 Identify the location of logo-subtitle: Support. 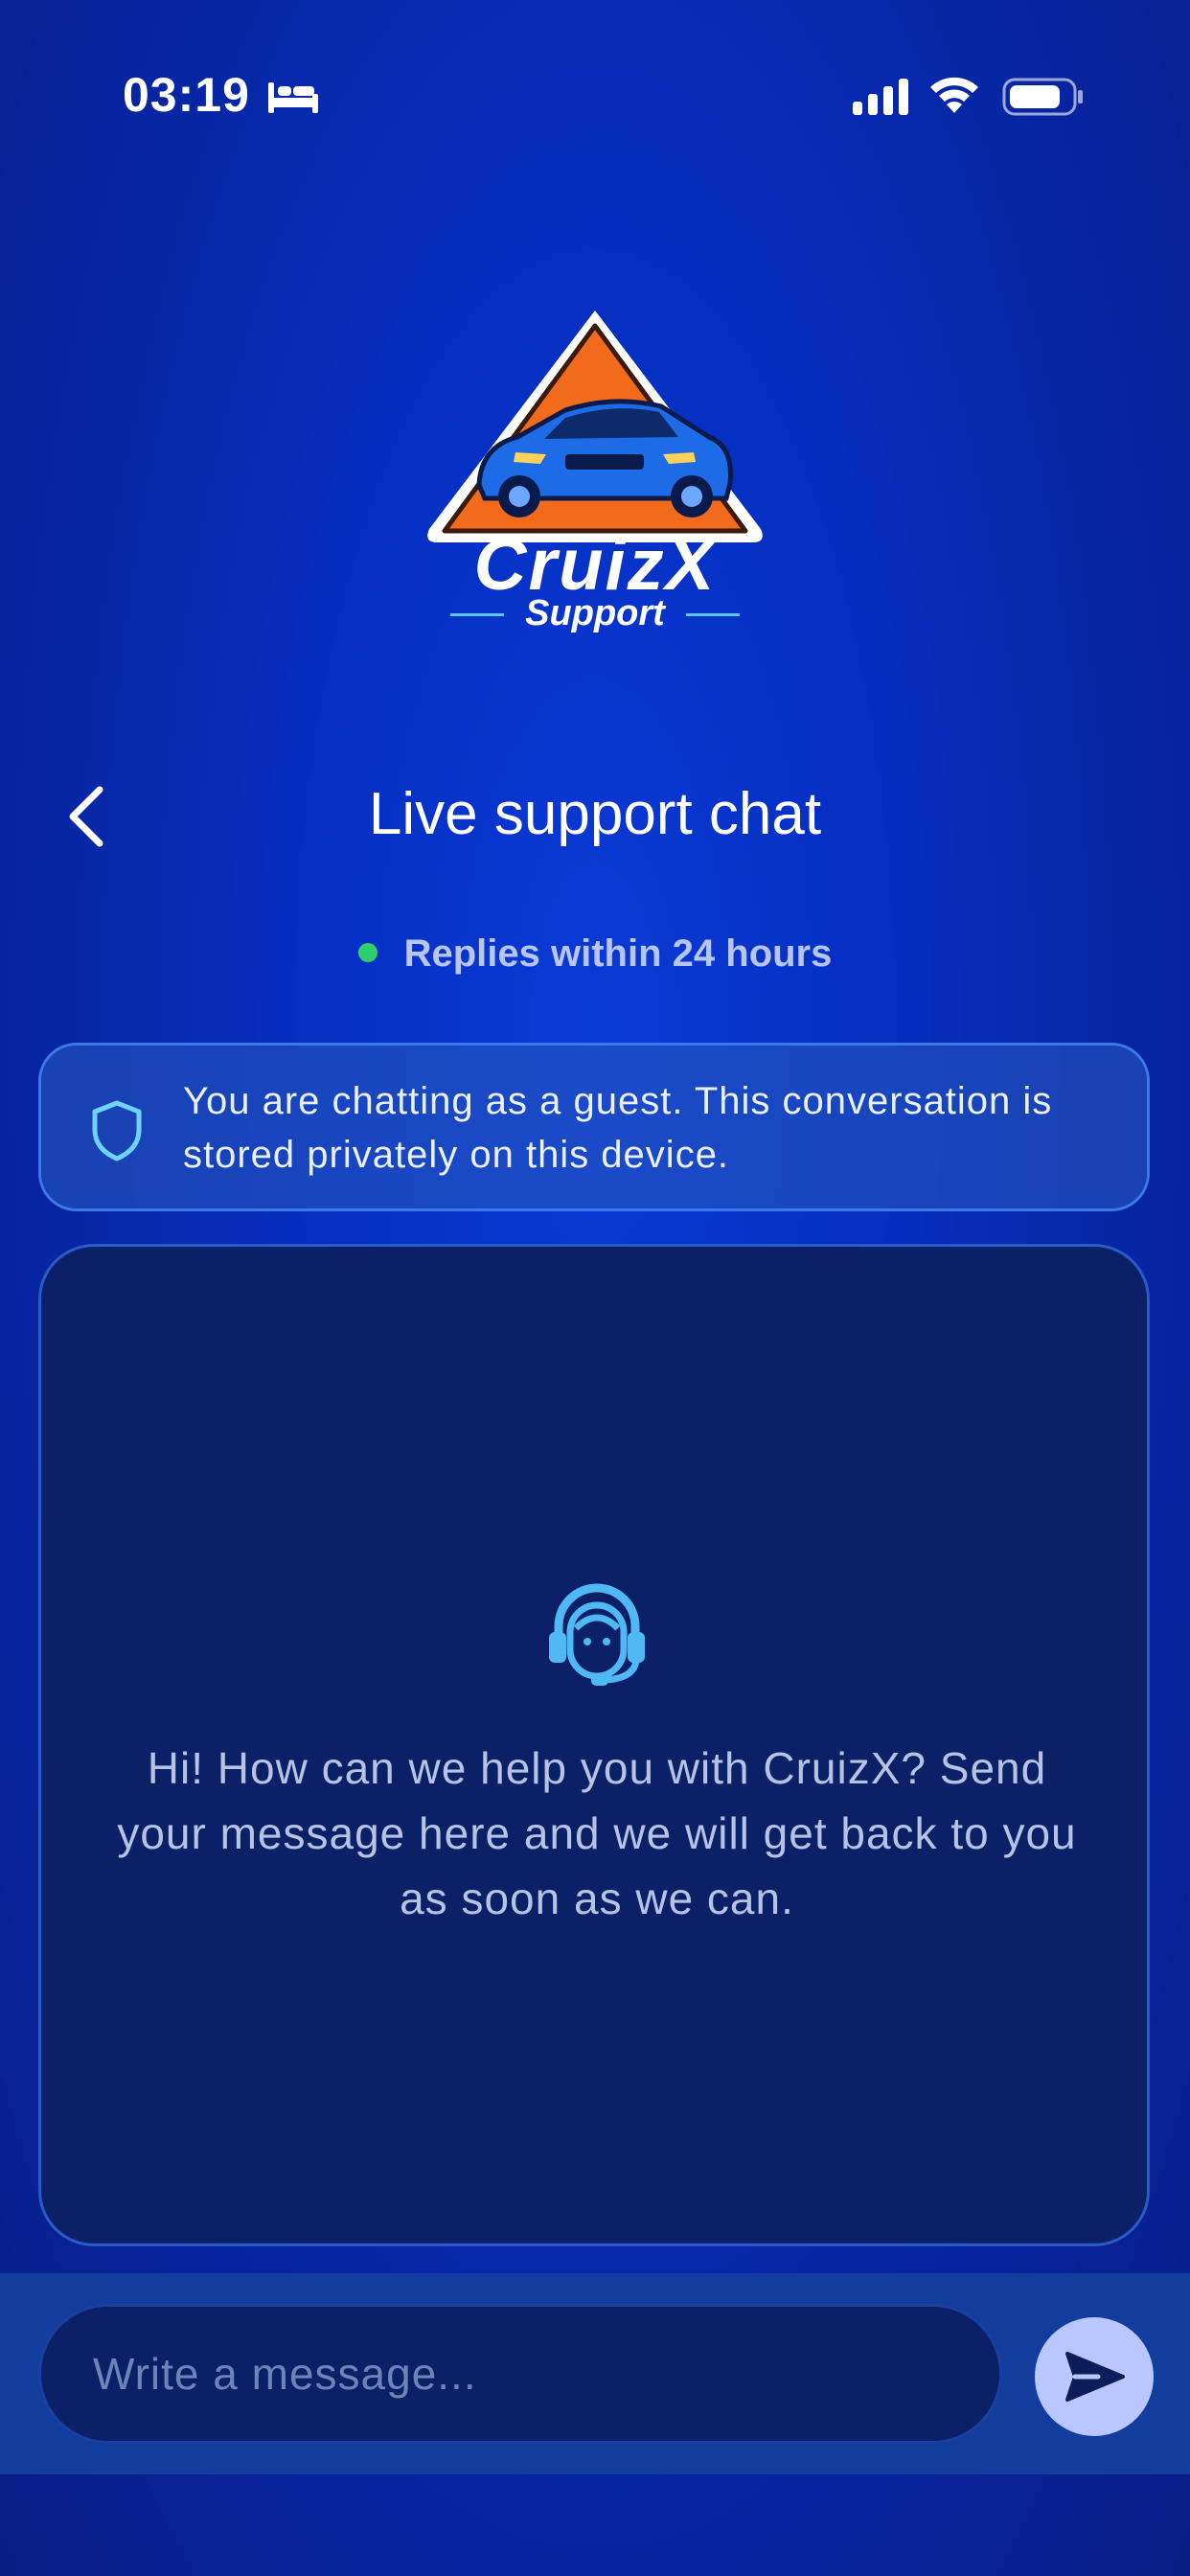
(595, 613).